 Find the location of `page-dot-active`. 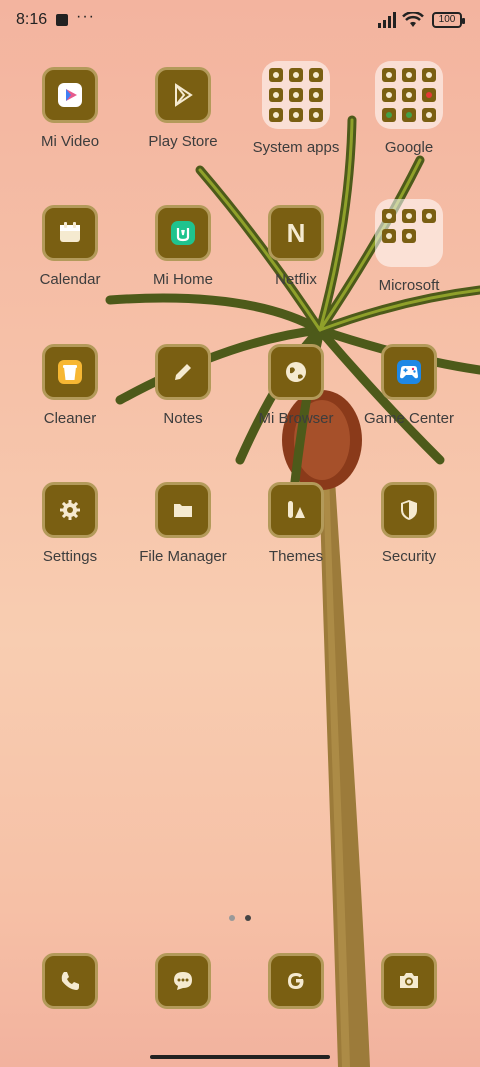

page-dot-active is located at coordinates (248, 918).